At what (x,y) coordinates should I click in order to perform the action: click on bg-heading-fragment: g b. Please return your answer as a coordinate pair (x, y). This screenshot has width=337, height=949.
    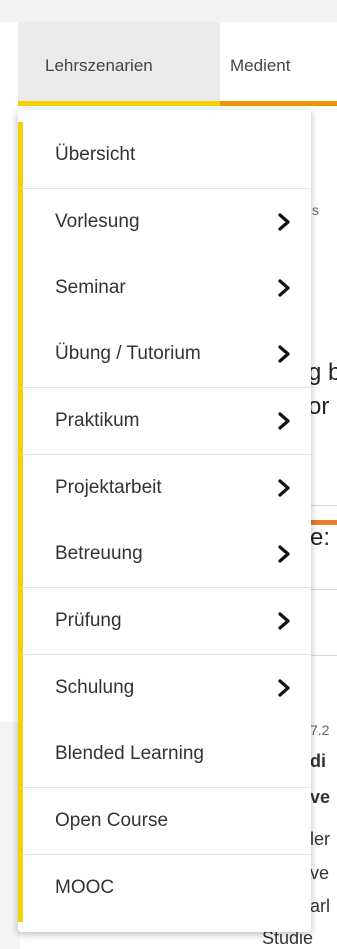
    Looking at the image, I should click on (322, 372).